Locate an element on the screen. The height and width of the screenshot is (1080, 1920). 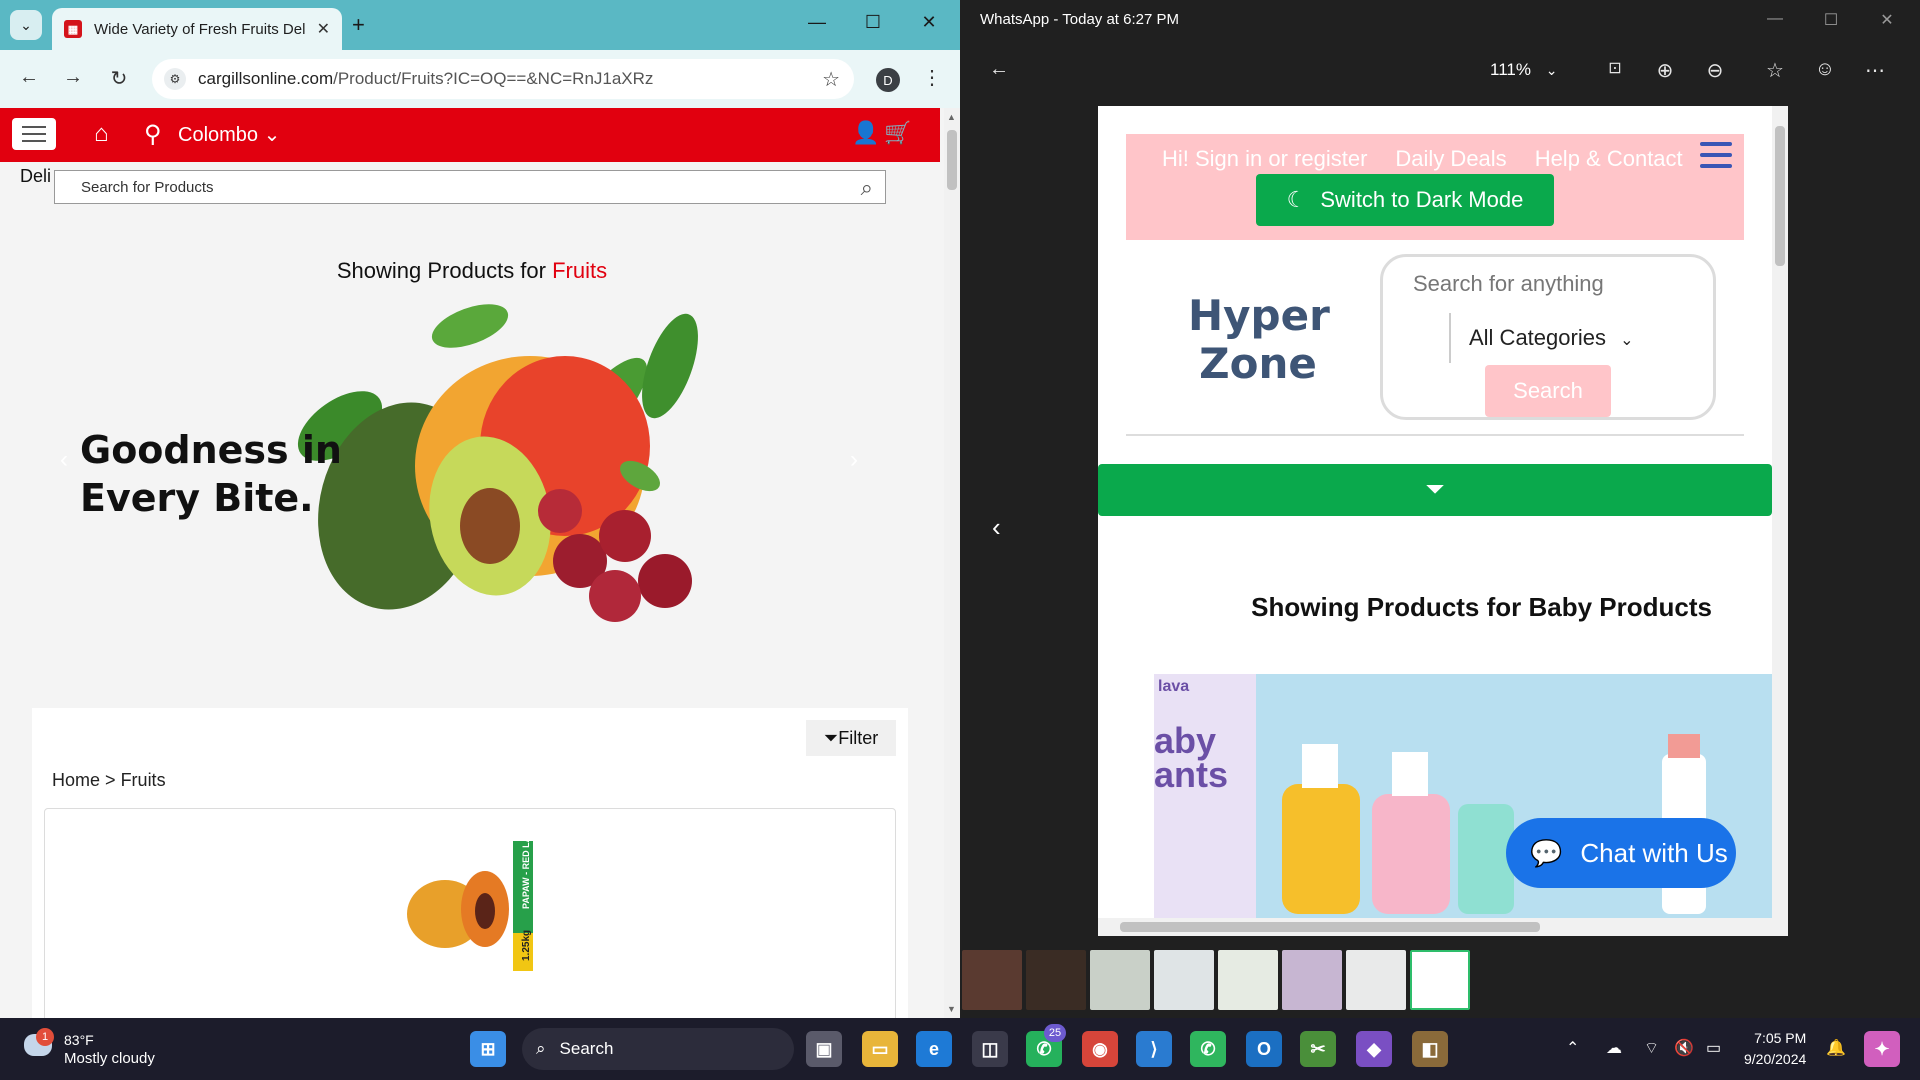
previous-image-icon: ‹ is located at coordinates (996, 527).